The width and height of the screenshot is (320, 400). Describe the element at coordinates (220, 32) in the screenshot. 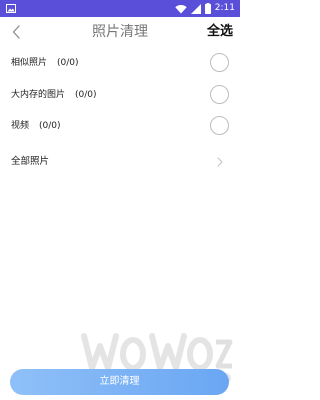

I see `select-all-button: 全选` at that location.